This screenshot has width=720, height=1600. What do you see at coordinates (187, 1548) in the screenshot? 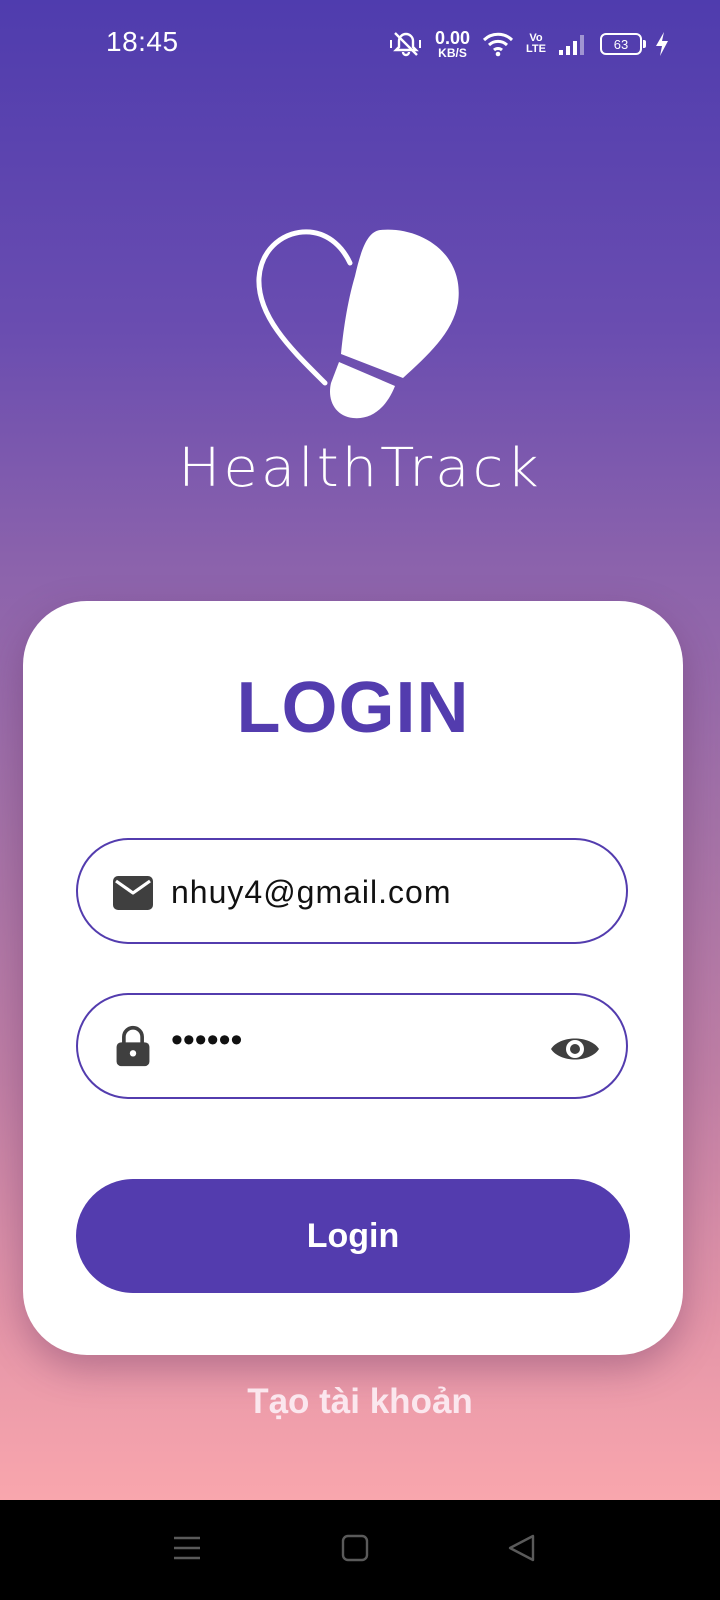
I see `menu-icon` at bounding box center [187, 1548].